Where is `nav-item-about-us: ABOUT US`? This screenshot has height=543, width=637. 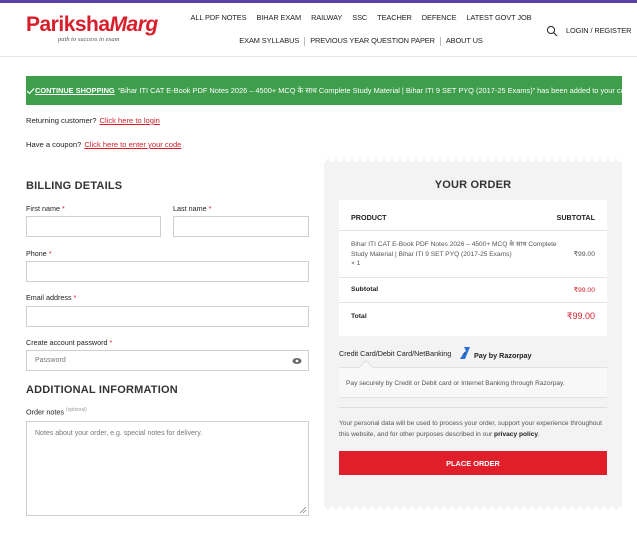 nav-item-about-us: ABOUT US is located at coordinates (464, 41).